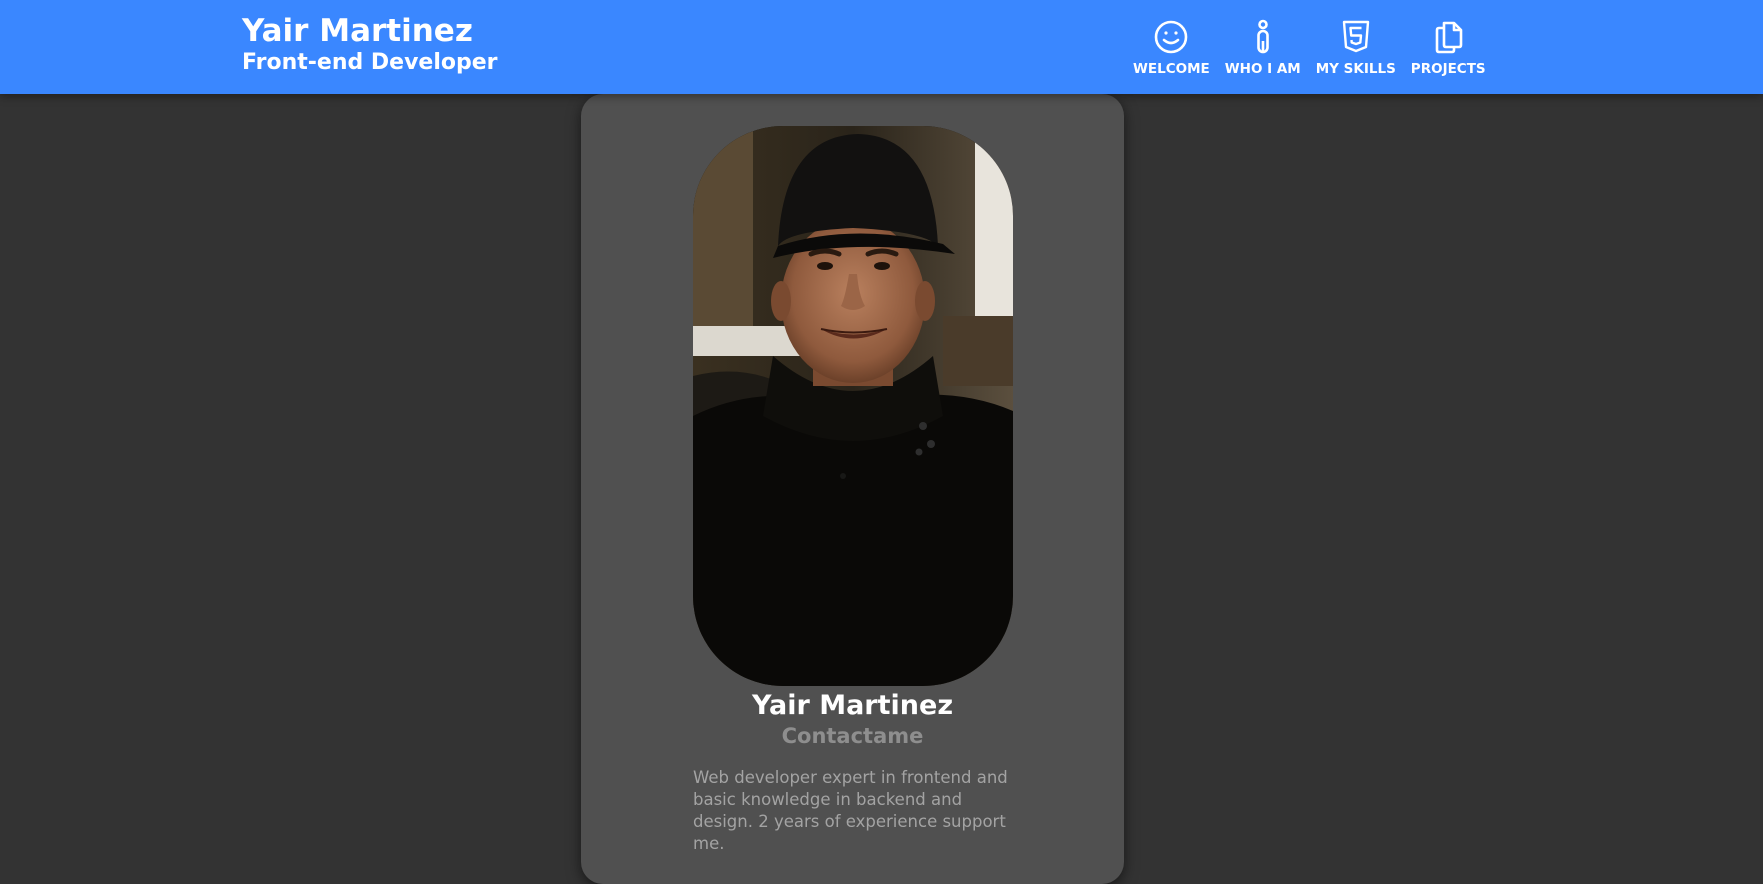 The image size is (1763, 884). I want to click on person-icon, so click(1263, 37).